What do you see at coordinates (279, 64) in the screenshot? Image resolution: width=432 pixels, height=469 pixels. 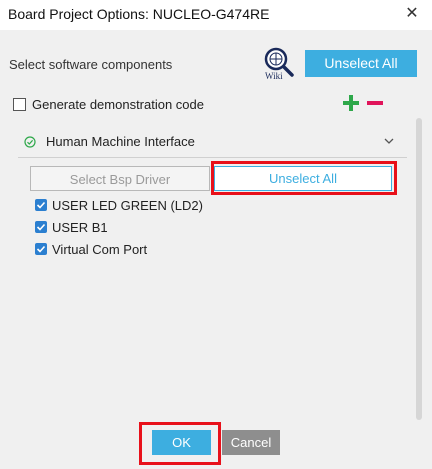 I see `wiki-search-icon: Wiki` at bounding box center [279, 64].